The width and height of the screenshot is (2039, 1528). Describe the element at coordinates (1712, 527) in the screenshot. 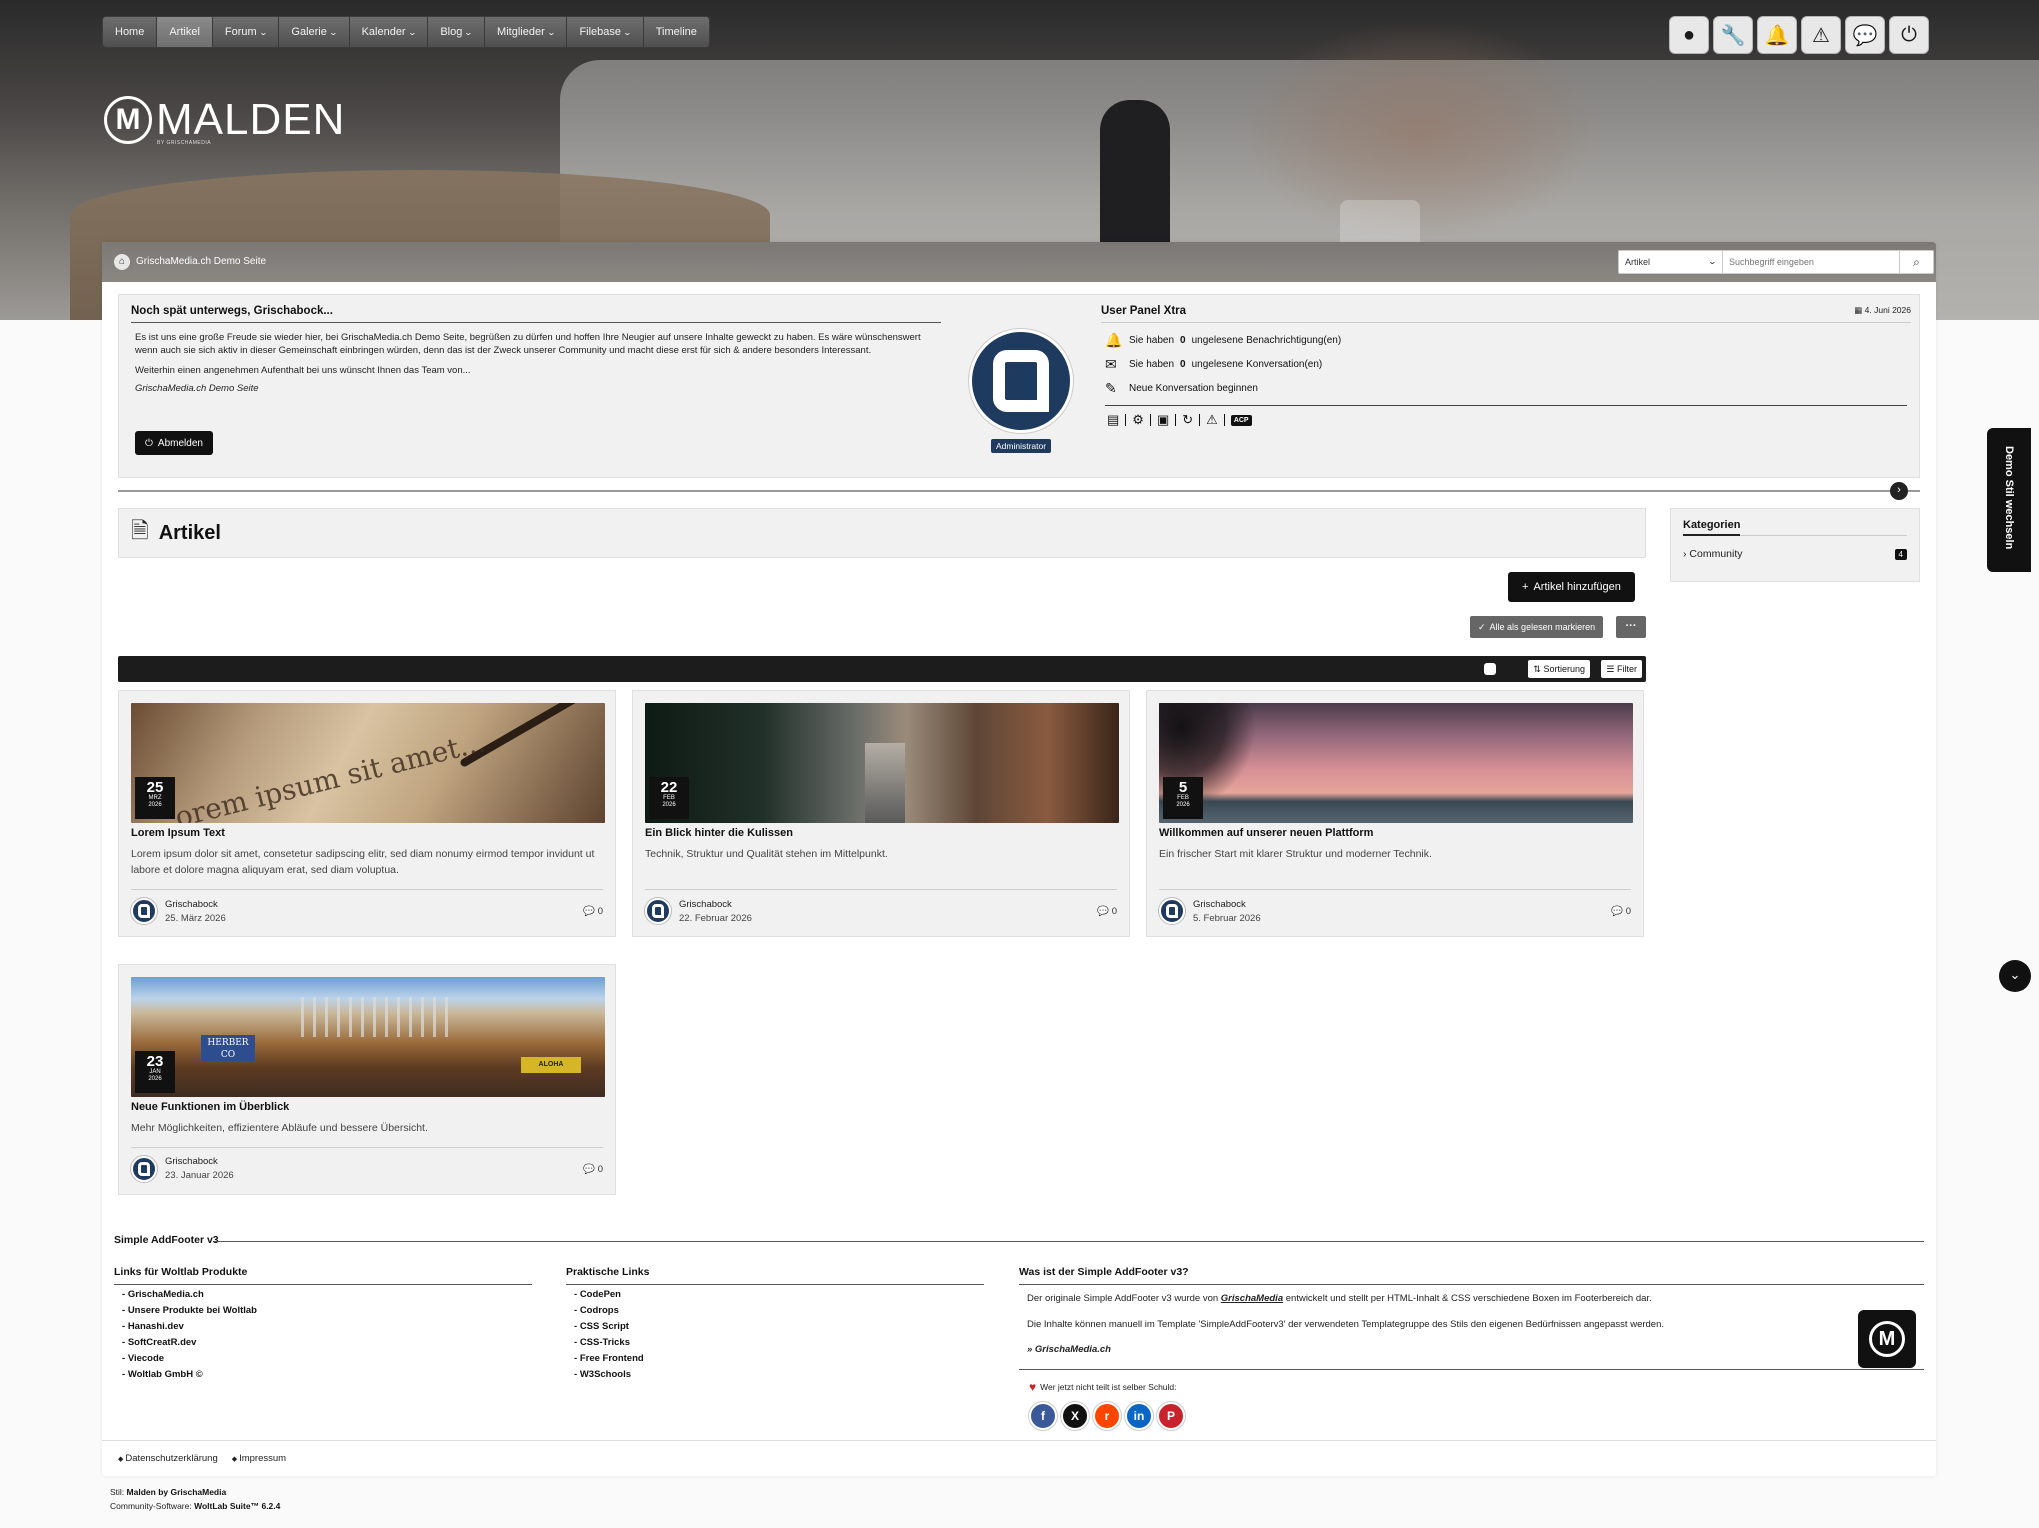

I see `categories-title: Kategorien` at that location.